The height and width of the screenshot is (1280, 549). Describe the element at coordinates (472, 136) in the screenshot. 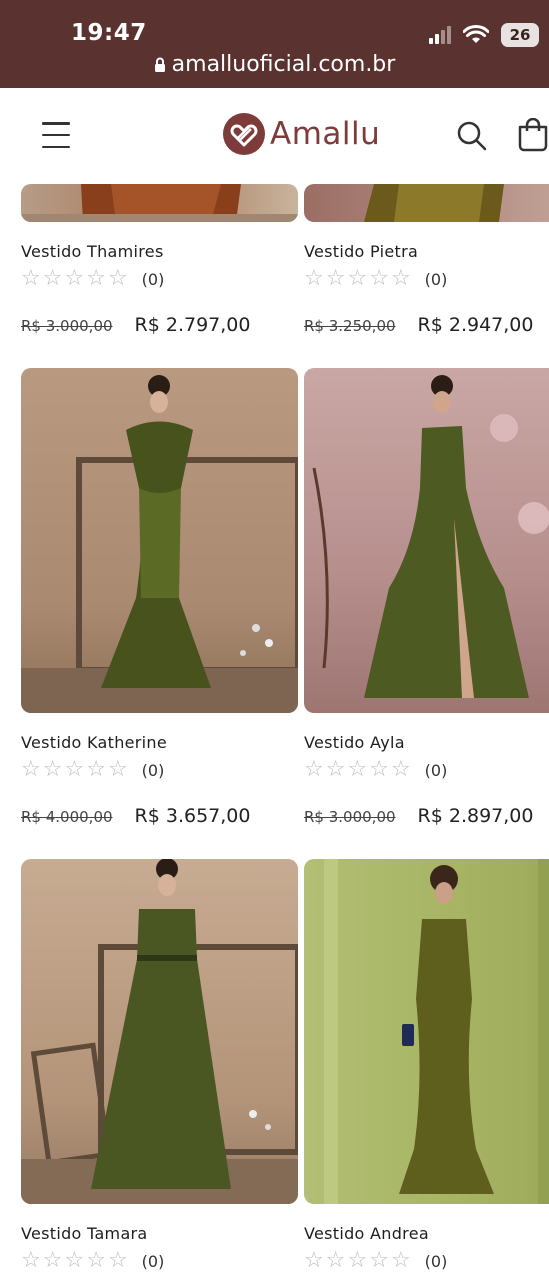

I see `search-icon` at that location.